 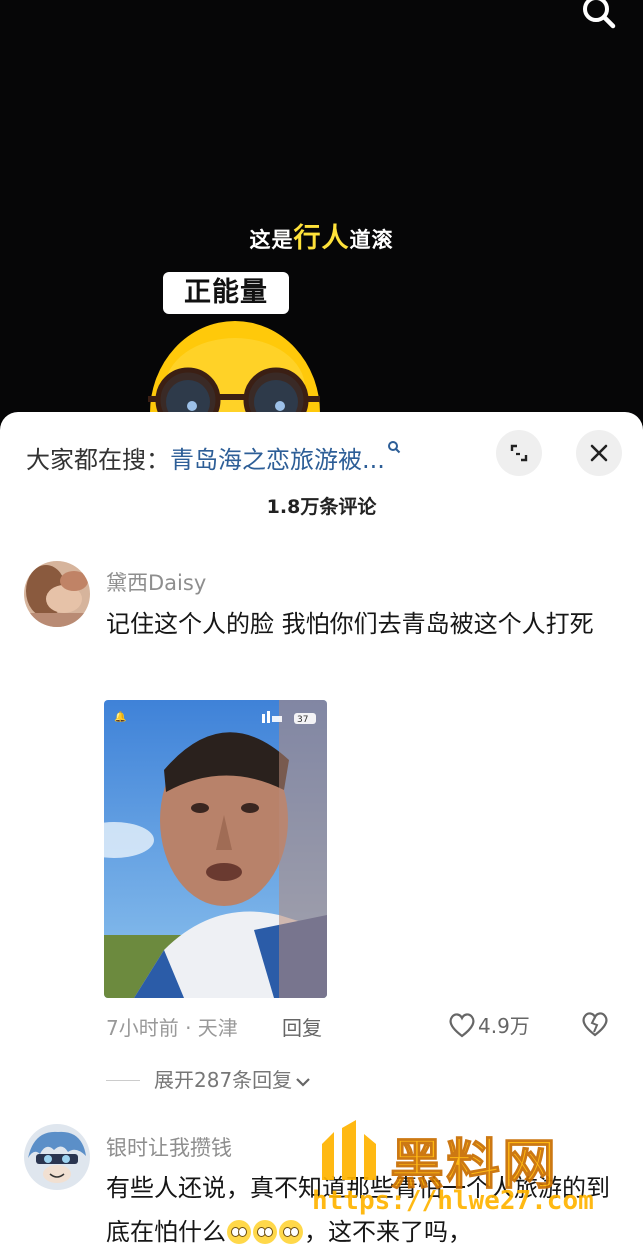 I want to click on close-button, so click(x=599, y=453).